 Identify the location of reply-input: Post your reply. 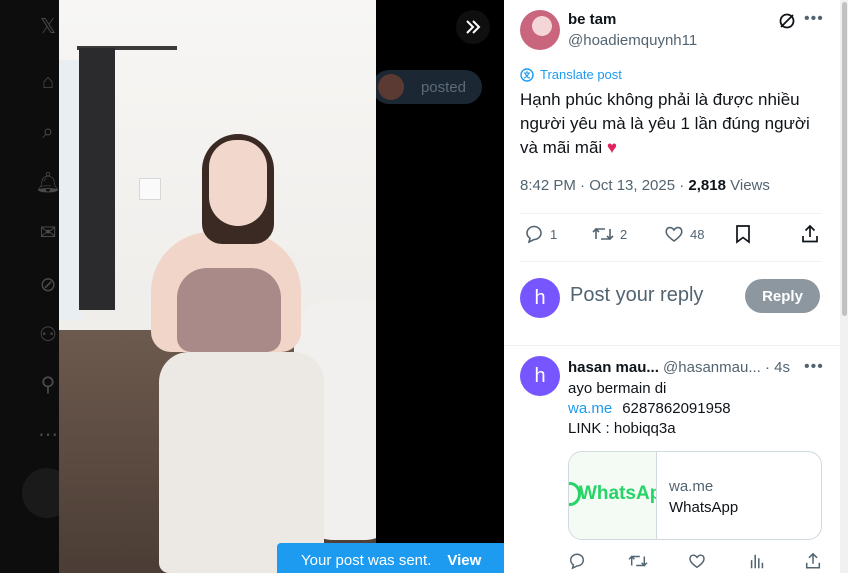
(636, 295).